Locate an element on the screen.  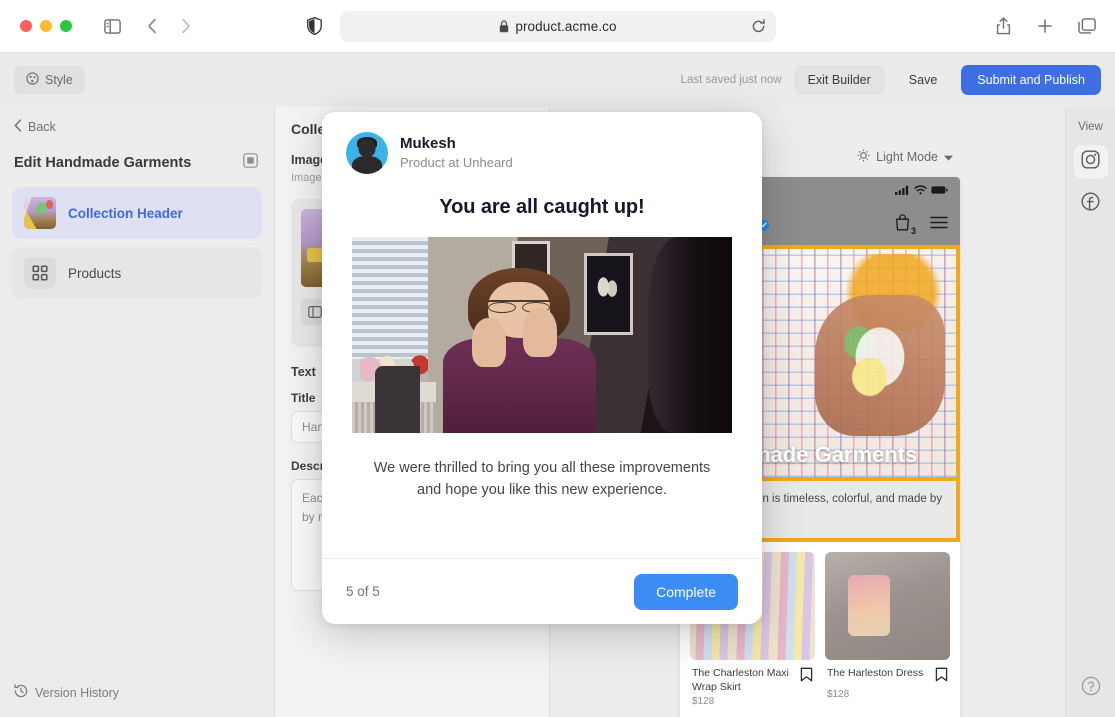
light-mode-label: Light Mode is located at coordinates (907, 157).